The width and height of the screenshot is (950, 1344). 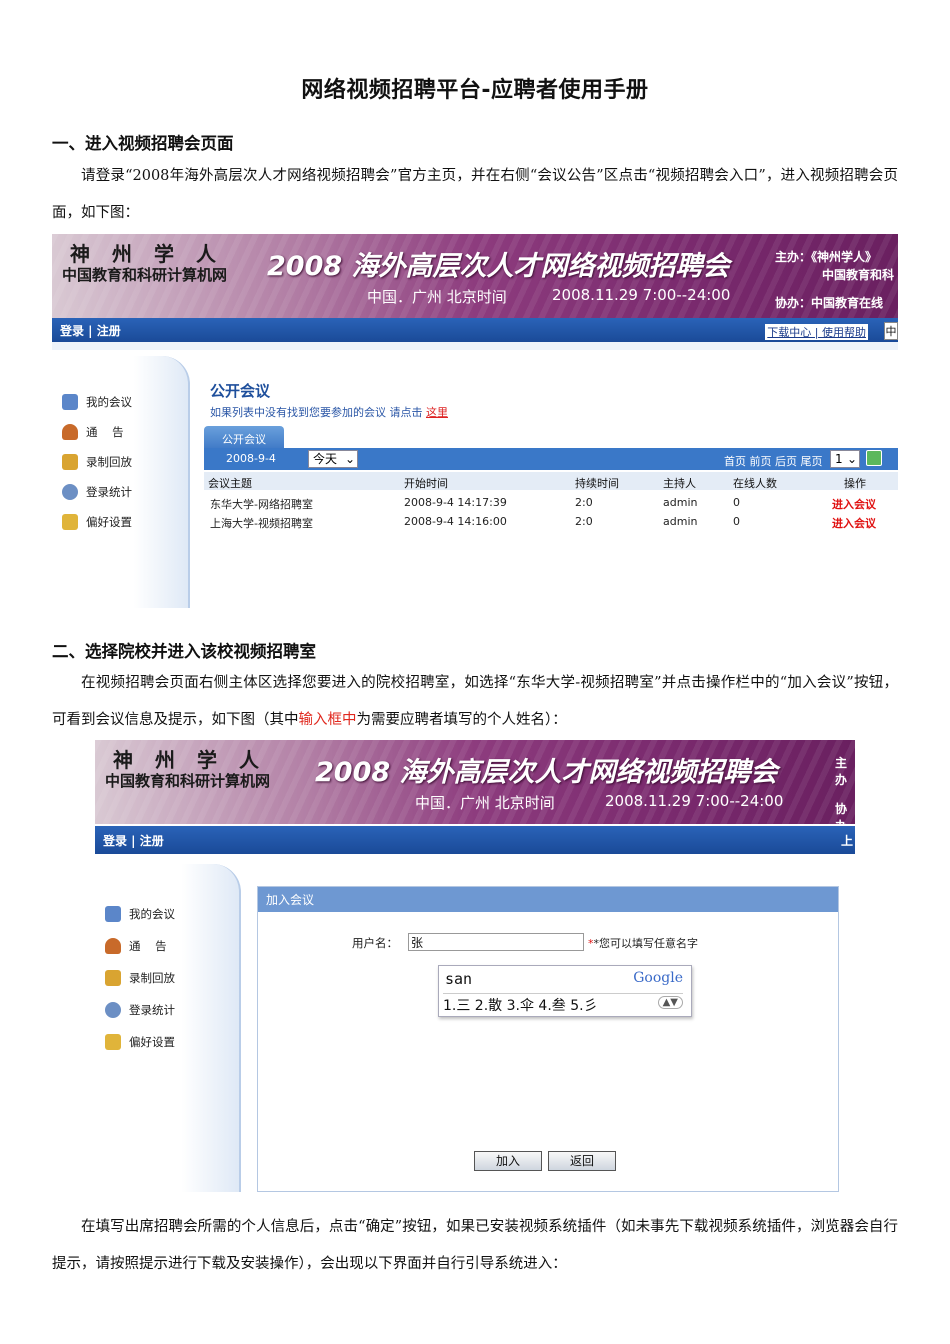 I want to click on section-2-heading: 二、选择院校并进入该校视频招聘室, so click(x=184, y=651).